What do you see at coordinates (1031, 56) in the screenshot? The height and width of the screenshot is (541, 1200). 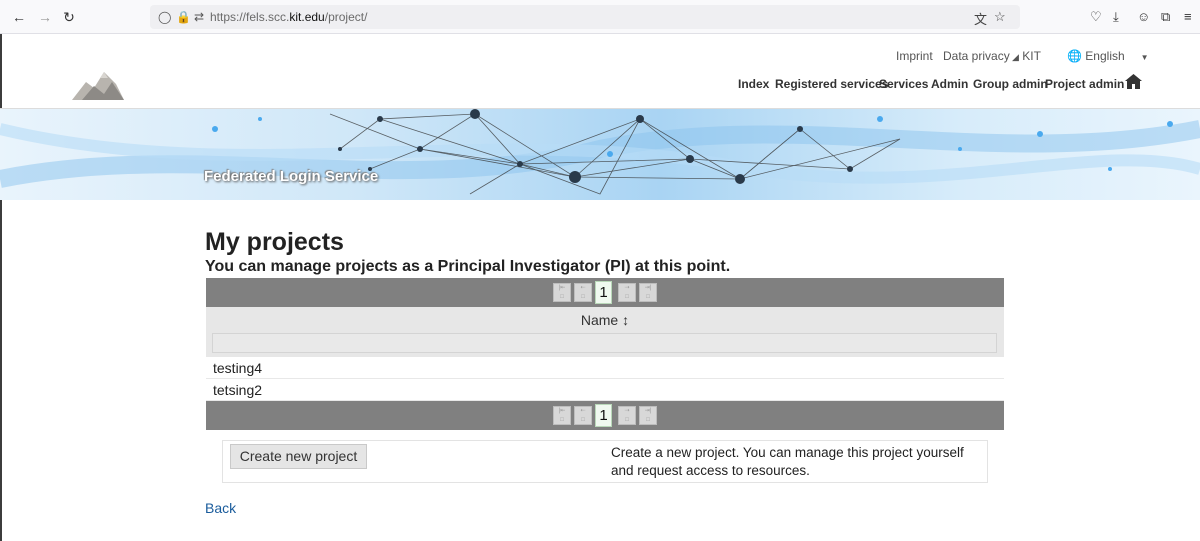 I see `kit-label: KIT` at bounding box center [1031, 56].